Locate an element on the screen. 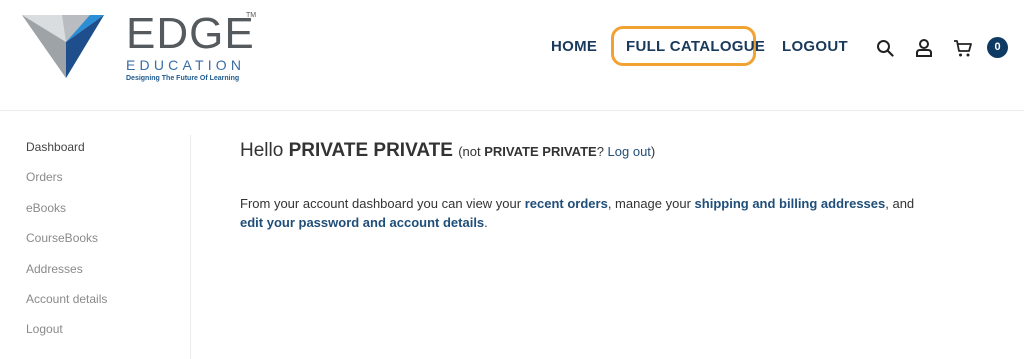 This screenshot has height=359, width=1024. sidebar-item-ebooks: eBooks is located at coordinates (46, 208).